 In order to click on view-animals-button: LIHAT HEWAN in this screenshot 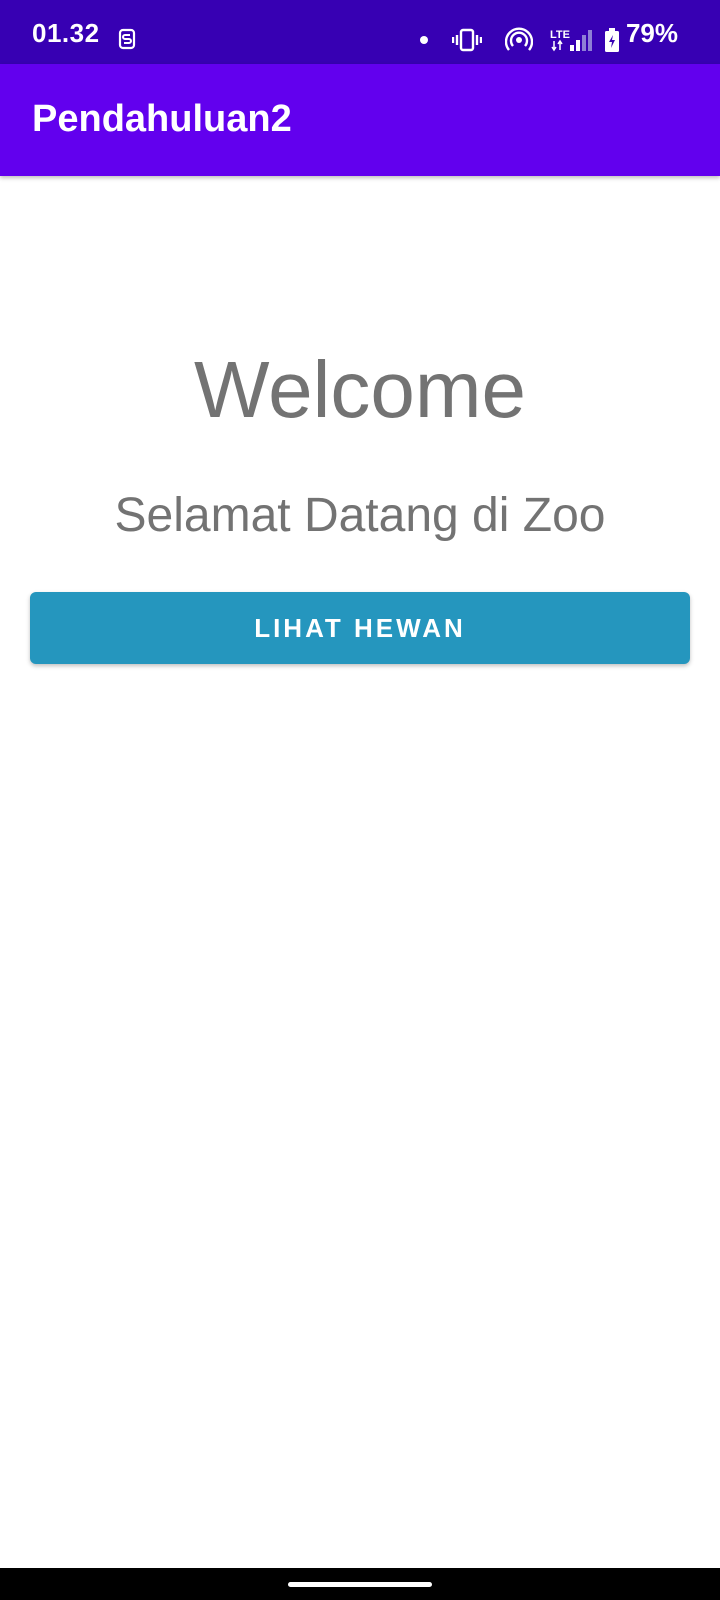, I will do `click(360, 628)`.